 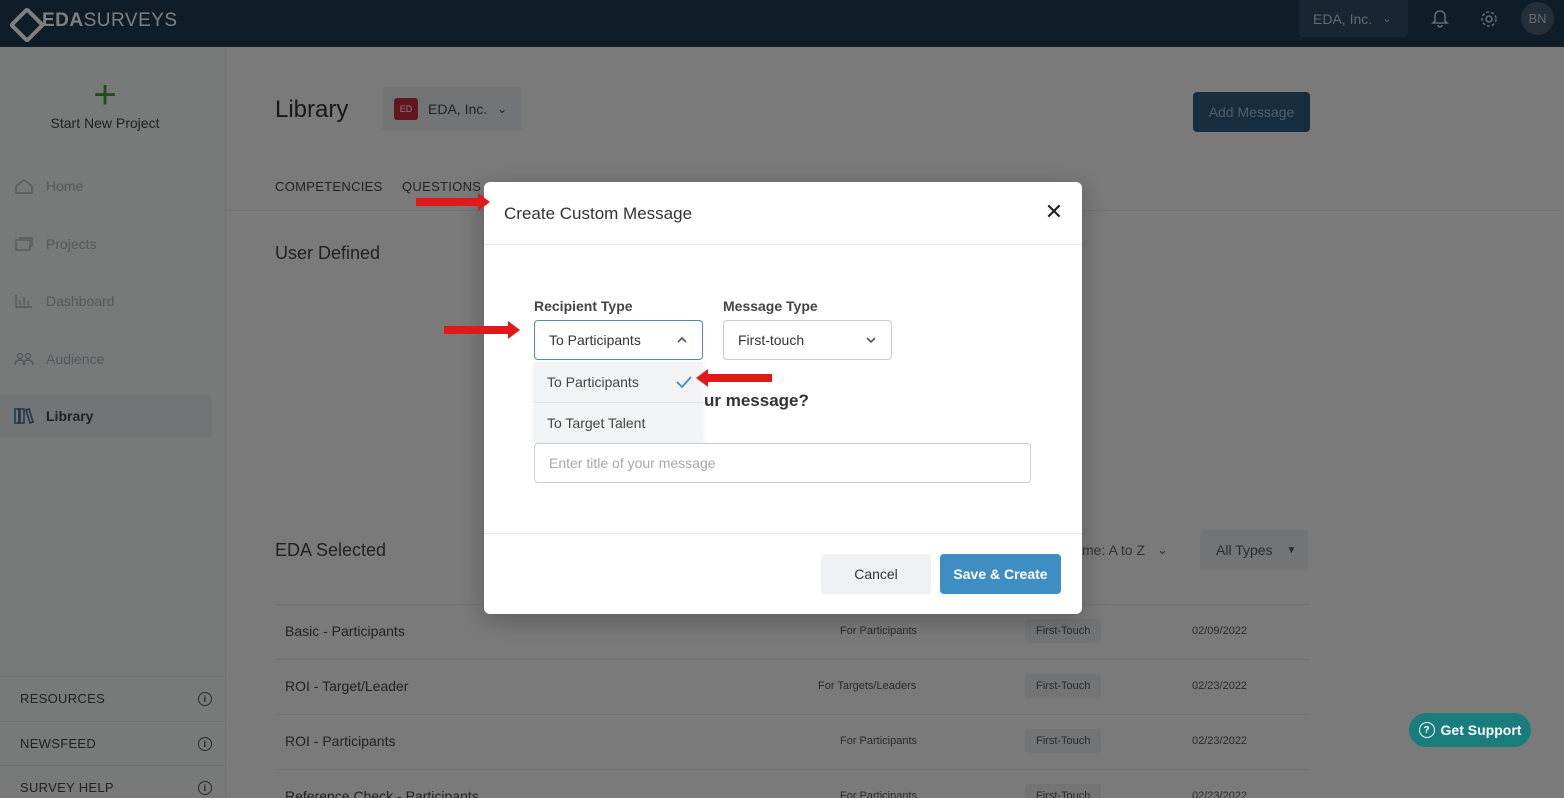 What do you see at coordinates (807, 340) in the screenshot?
I see `message-type-select: First-touch` at bounding box center [807, 340].